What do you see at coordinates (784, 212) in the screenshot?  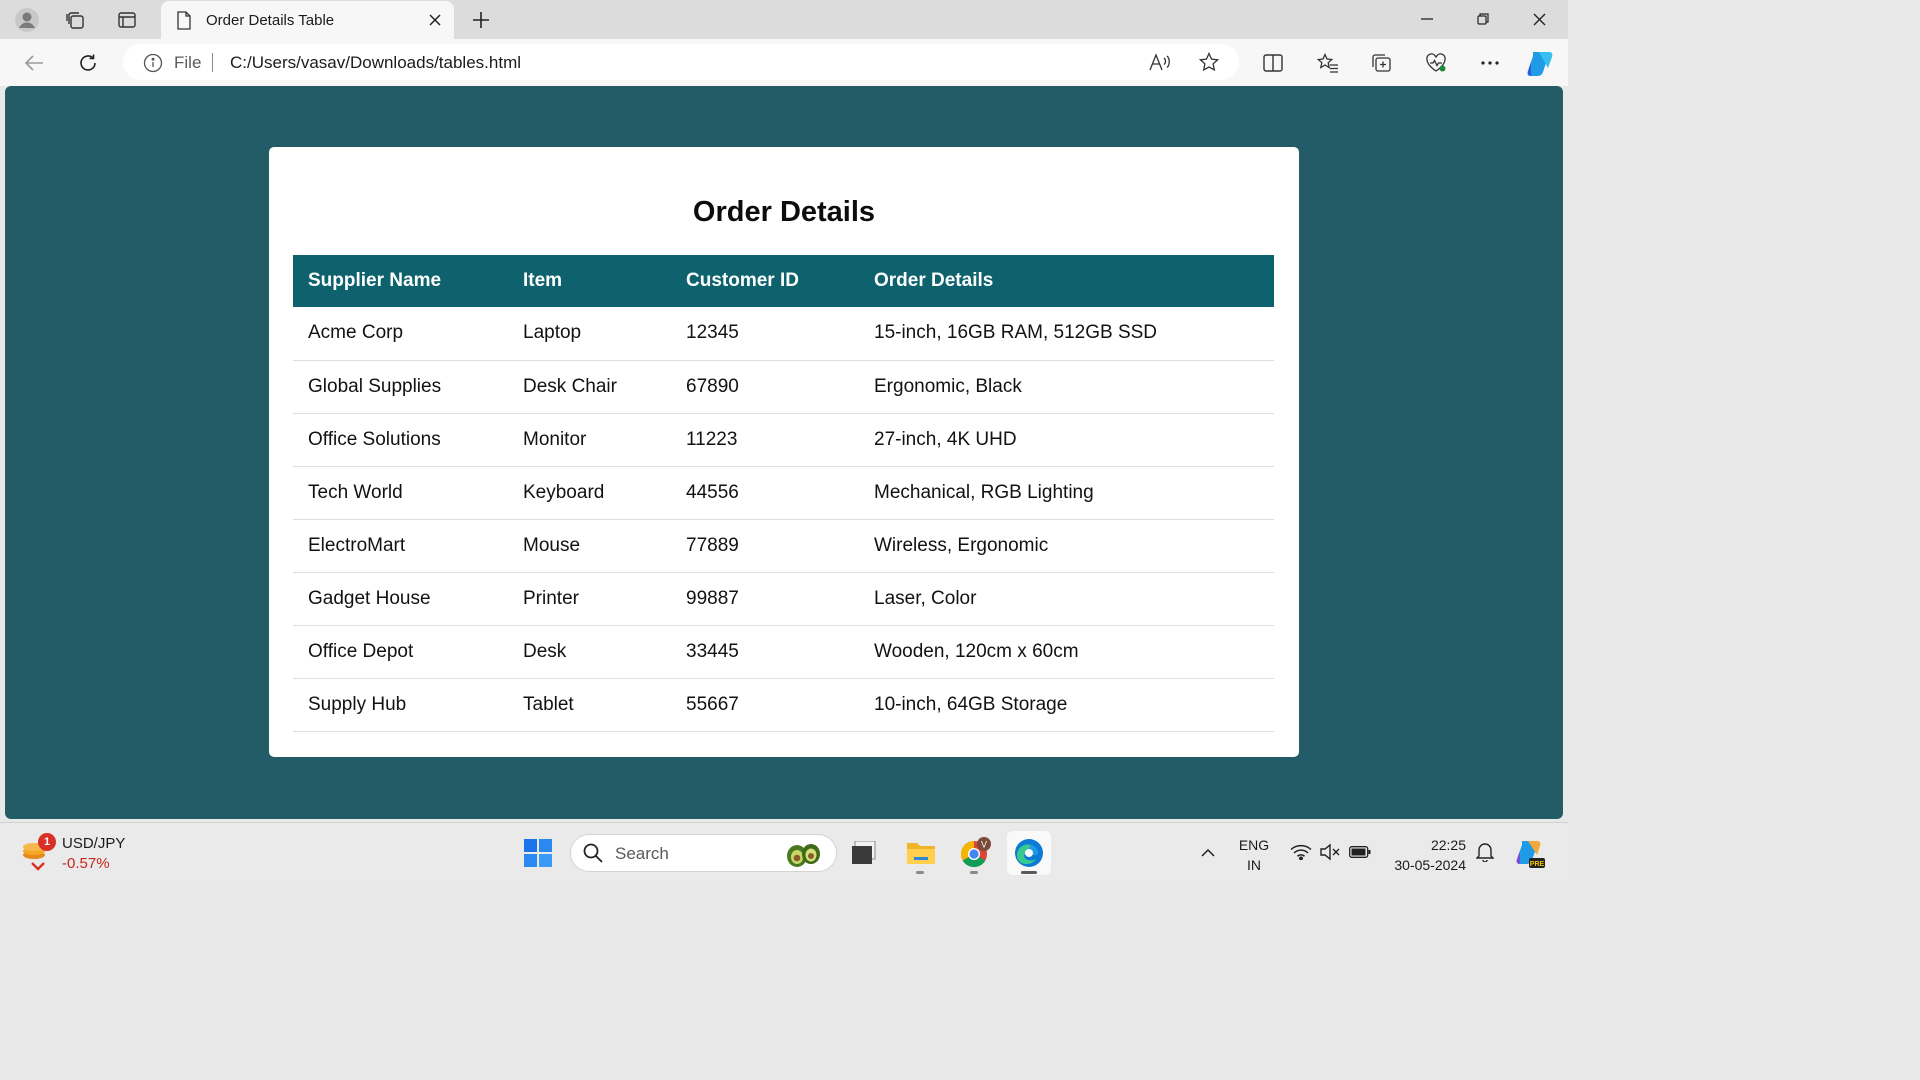 I see `page-title: Order Details` at bounding box center [784, 212].